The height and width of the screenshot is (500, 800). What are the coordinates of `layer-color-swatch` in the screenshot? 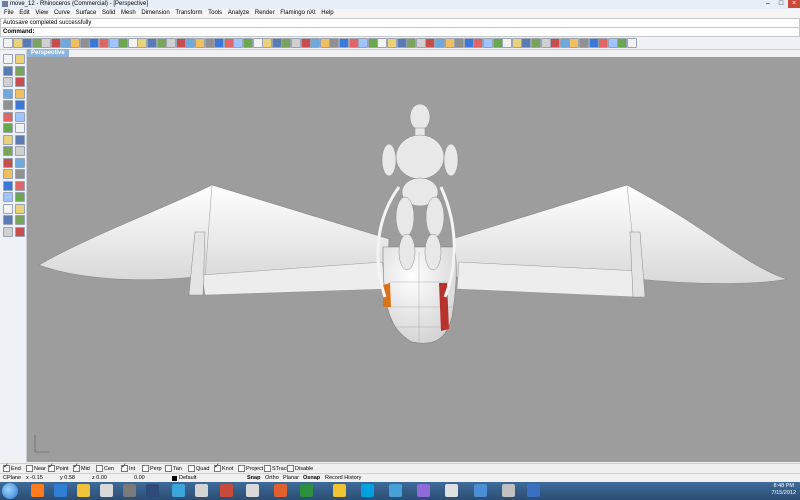 It's located at (174, 478).